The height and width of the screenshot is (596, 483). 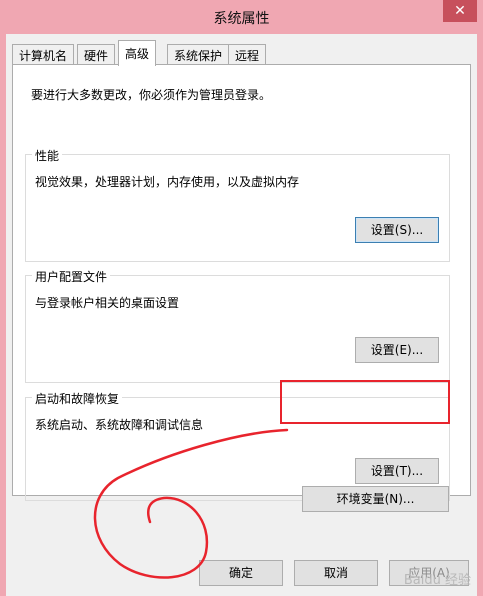 I want to click on user-profiles-description: 与登录帐户相关的桌面设置, so click(x=107, y=303).